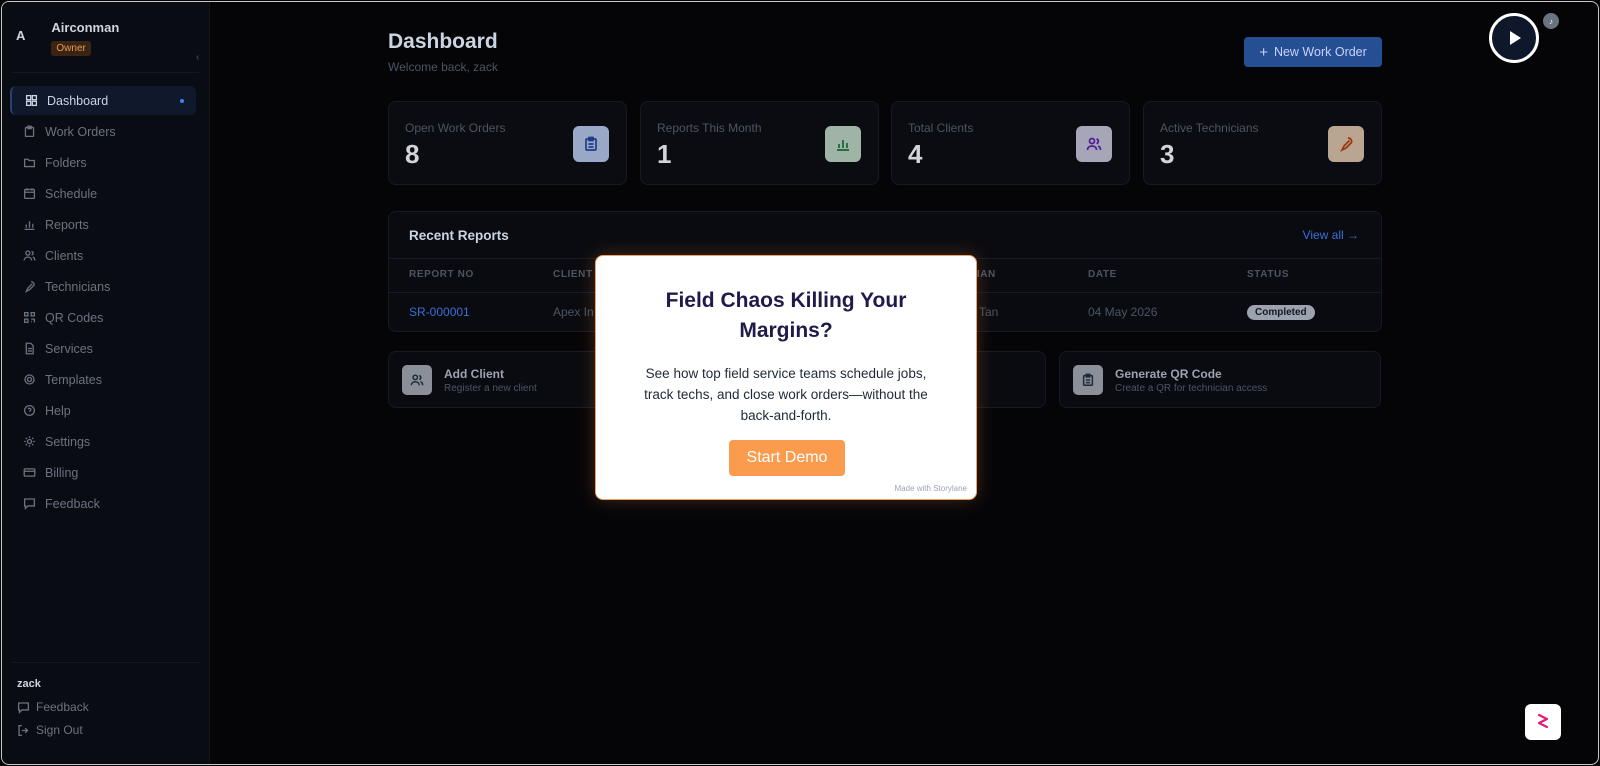 This screenshot has width=1600, height=766. What do you see at coordinates (474, 374) in the screenshot?
I see `action-title: Add Client` at bounding box center [474, 374].